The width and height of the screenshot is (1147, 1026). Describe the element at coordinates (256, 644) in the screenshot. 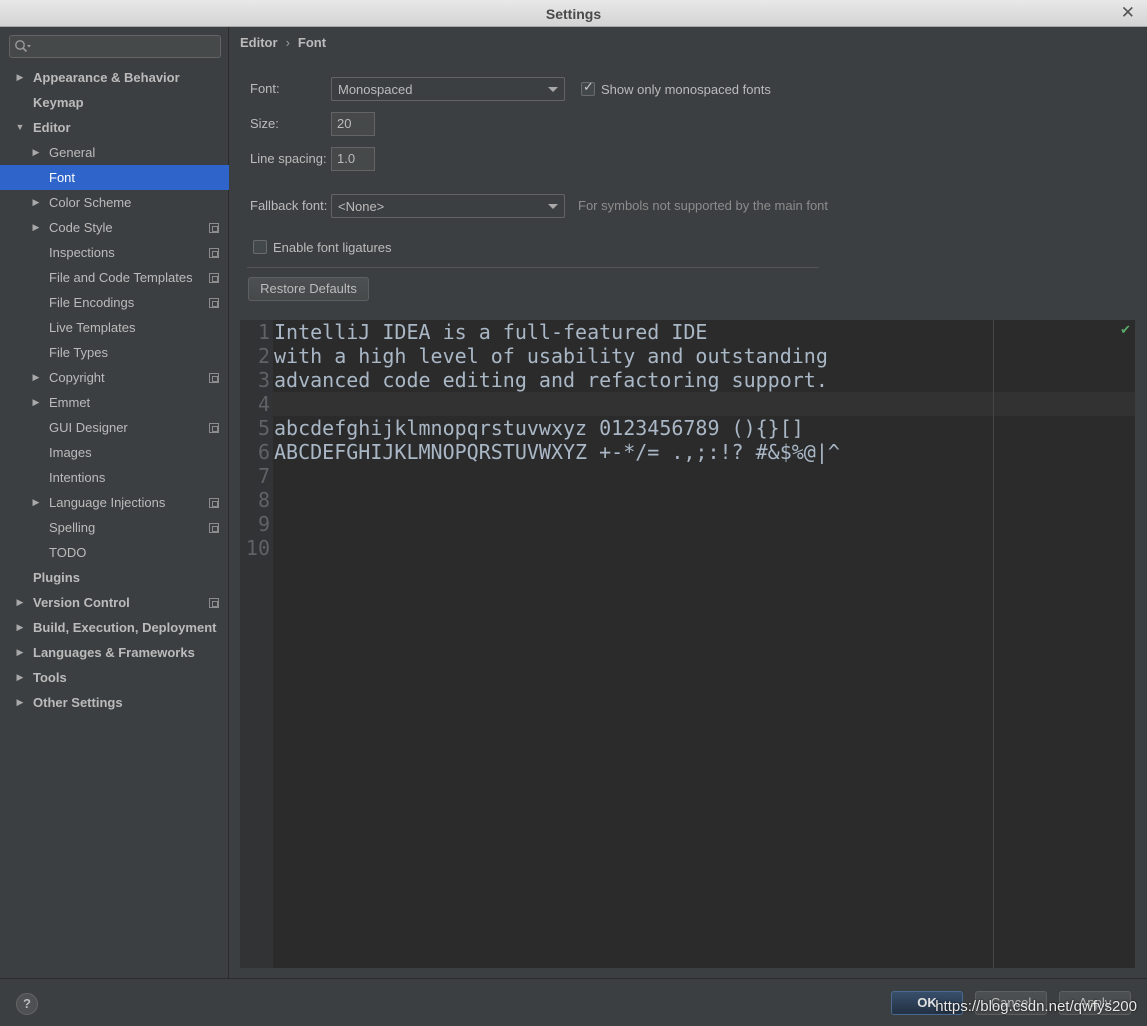

I see `line-number-gutter: 1 2 3 4 5 6 7 8 9 10` at that location.